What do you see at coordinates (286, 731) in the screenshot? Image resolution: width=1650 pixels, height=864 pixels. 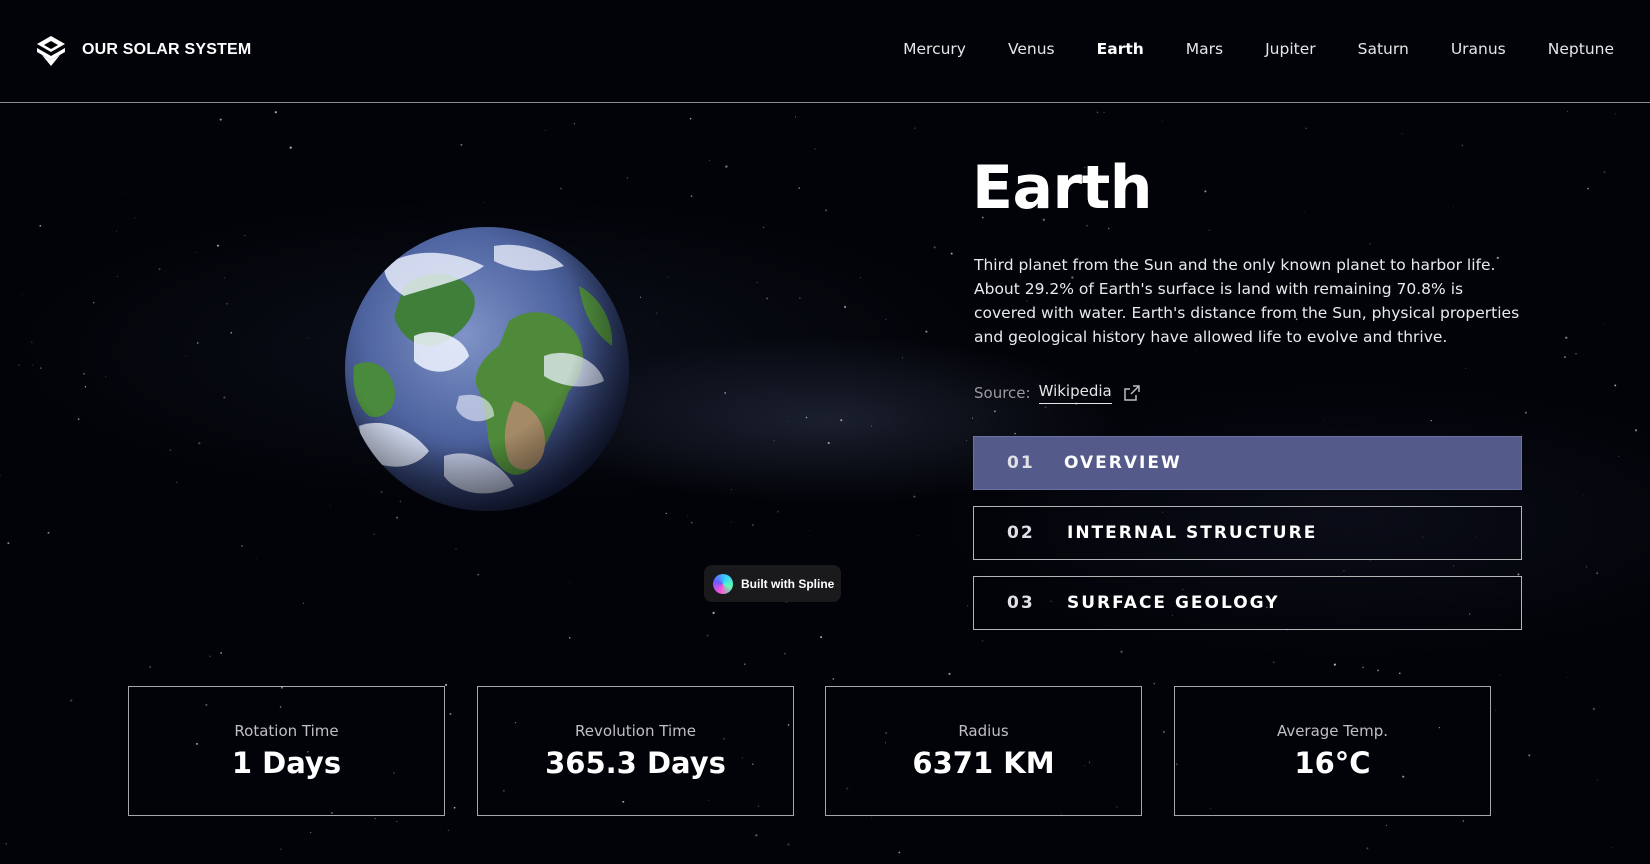 I see `stat-label: Rotation Time` at bounding box center [286, 731].